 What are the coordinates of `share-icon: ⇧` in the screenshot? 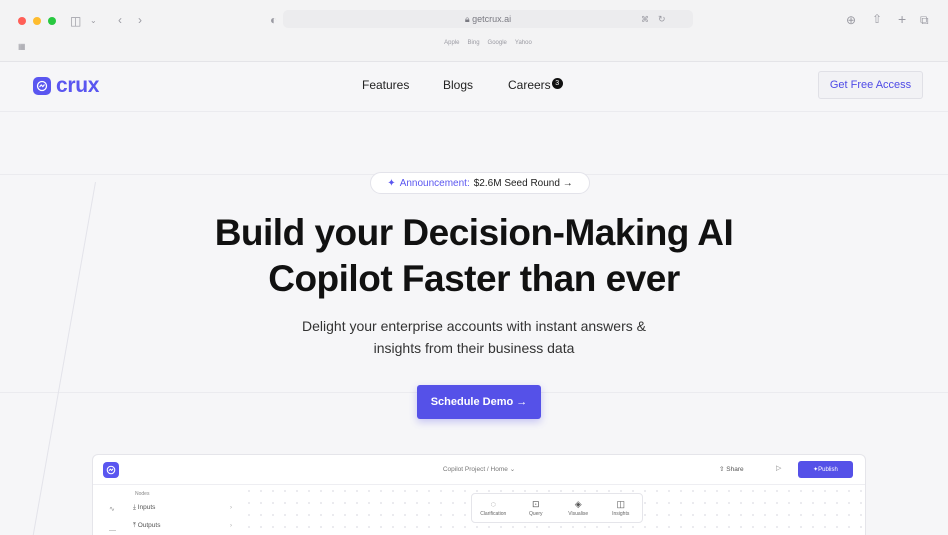 It's located at (877, 19).